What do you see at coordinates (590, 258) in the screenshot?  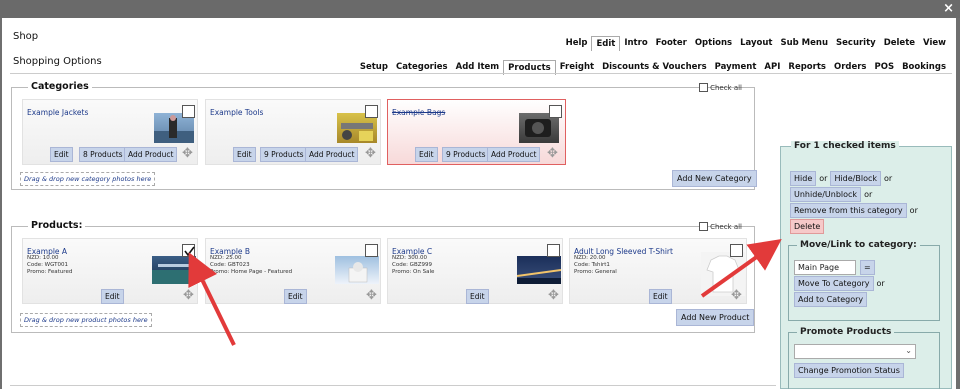 I see `product-price: NZD: 20.00` at bounding box center [590, 258].